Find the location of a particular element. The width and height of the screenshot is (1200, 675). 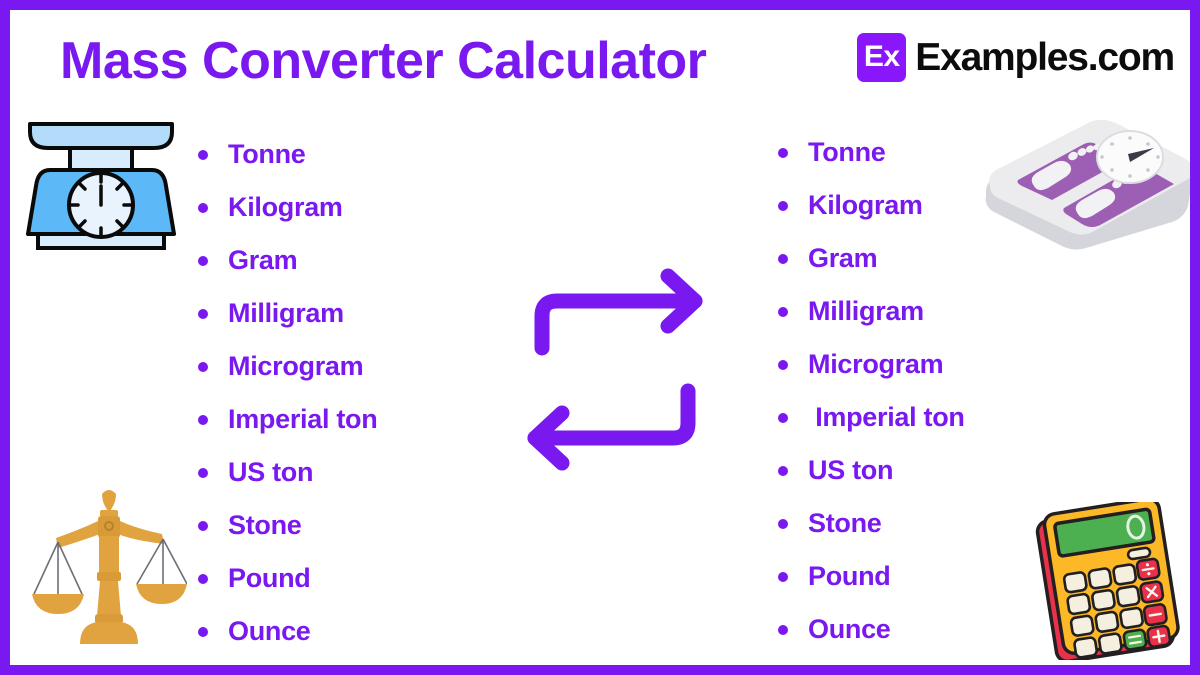

calculator-icon is located at coordinates (1104, 580).